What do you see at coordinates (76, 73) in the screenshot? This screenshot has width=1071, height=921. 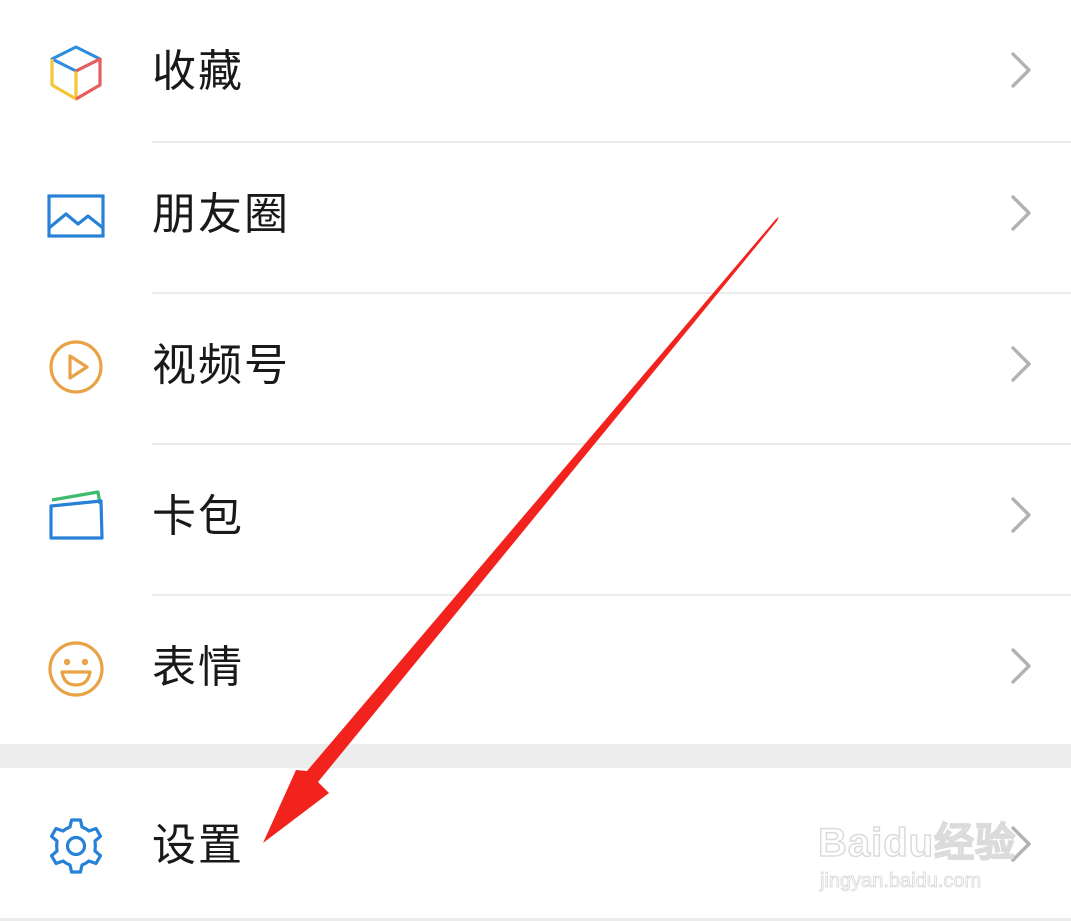 I see `favorites-cube-icon` at bounding box center [76, 73].